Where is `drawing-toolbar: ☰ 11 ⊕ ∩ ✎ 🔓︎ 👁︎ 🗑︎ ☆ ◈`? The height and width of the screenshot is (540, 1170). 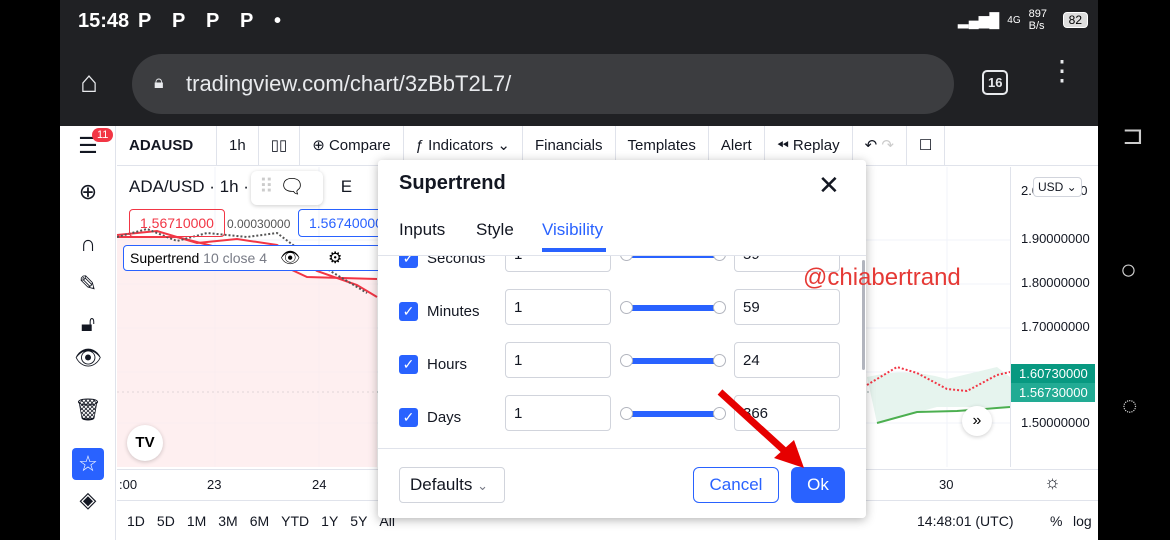
drawing-toolbar: ☰ 11 ⊕ ∩ ✎ 🔓︎ 👁︎ 🗑︎ ☆ ◈ is located at coordinates (88, 333).